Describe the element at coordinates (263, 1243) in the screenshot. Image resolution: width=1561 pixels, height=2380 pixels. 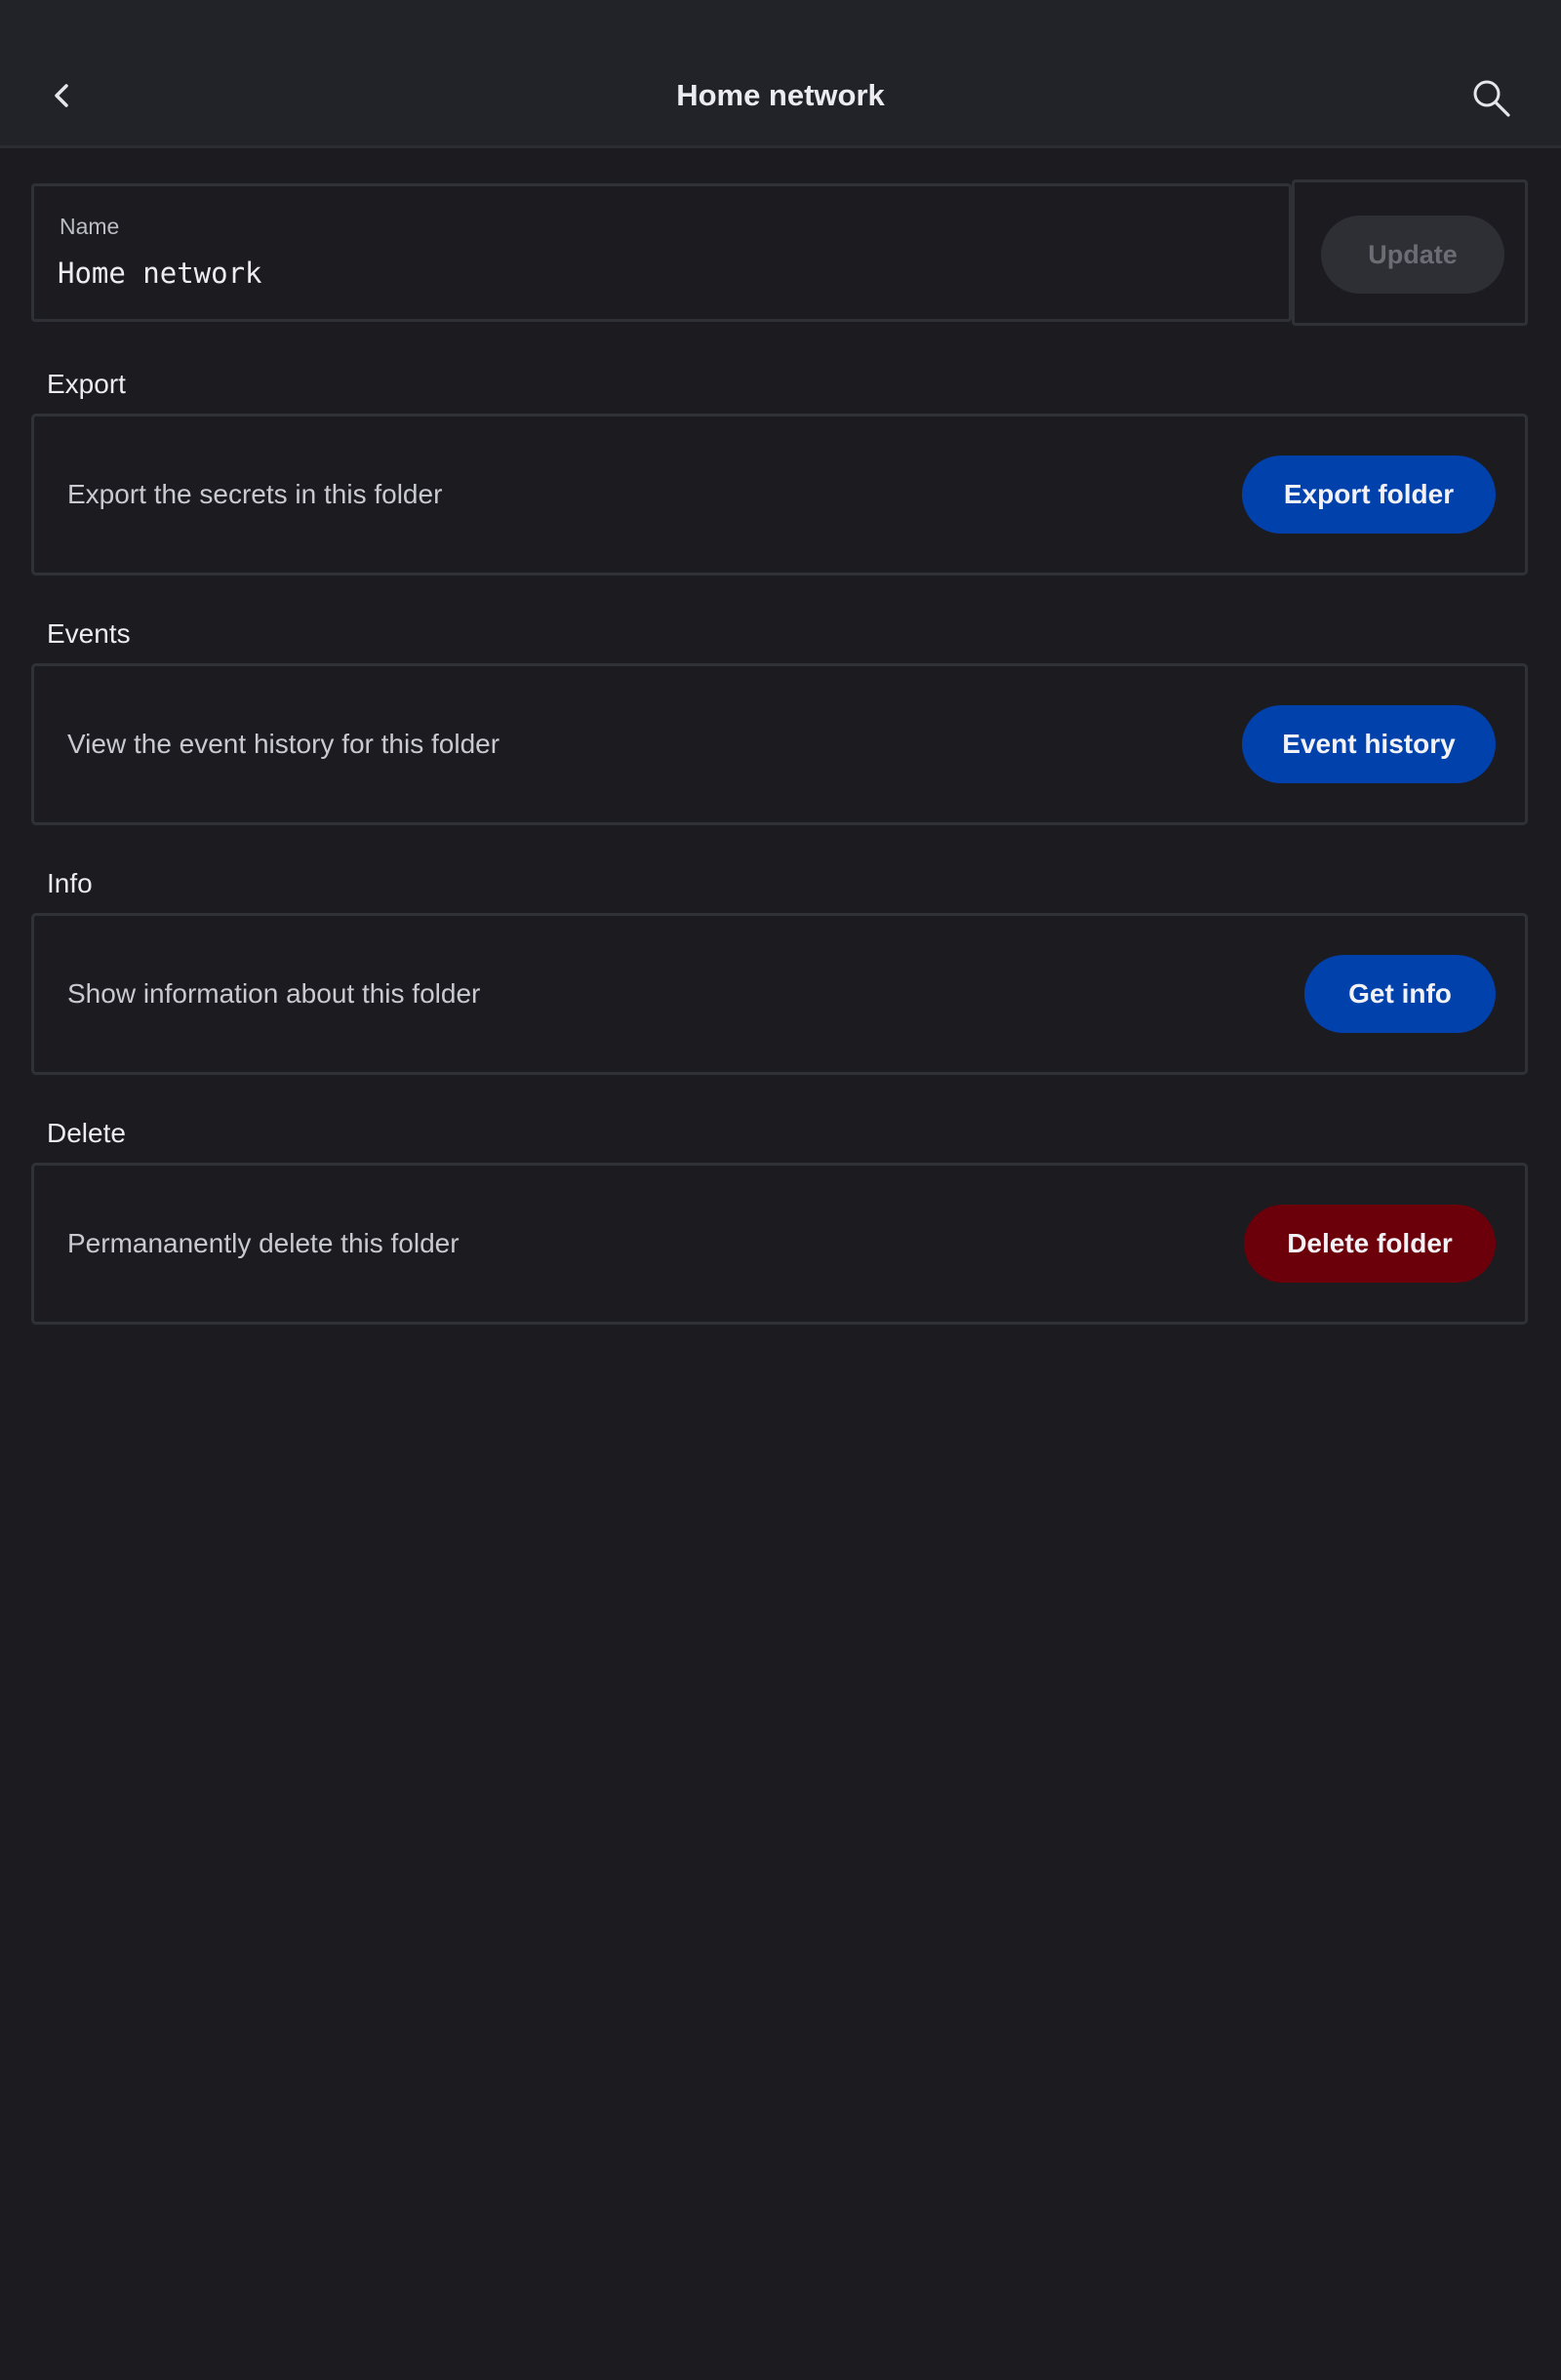
I see `delete-description: Permananently delete this folder` at that location.